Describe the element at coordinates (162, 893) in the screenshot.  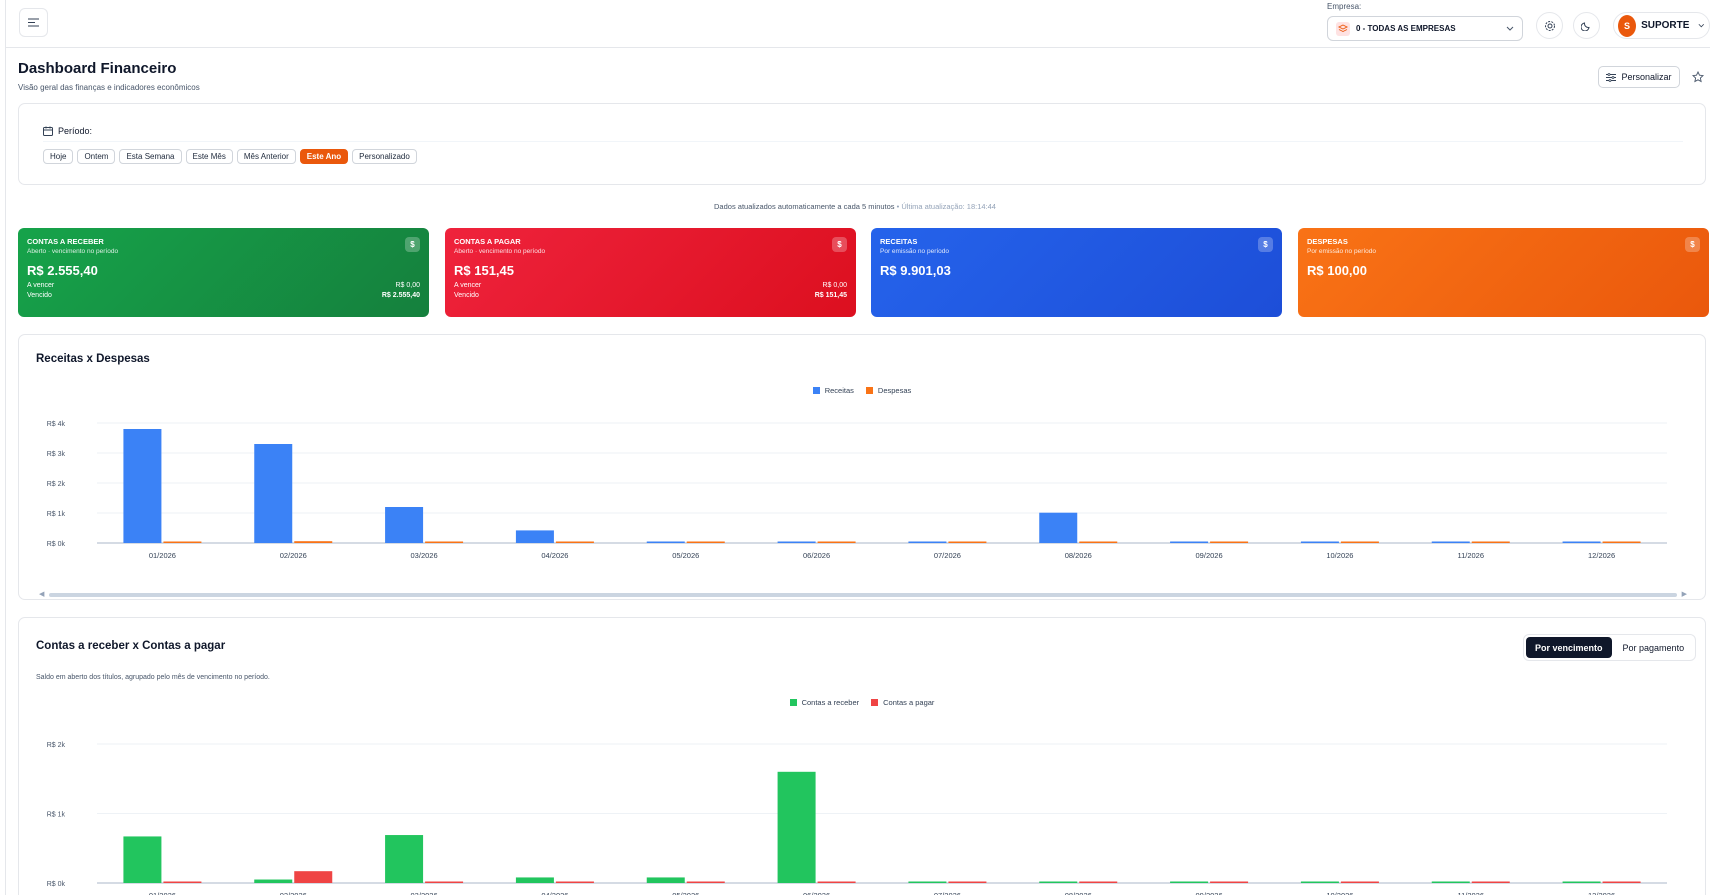
I see `x-tick-label: 01/2026` at that location.